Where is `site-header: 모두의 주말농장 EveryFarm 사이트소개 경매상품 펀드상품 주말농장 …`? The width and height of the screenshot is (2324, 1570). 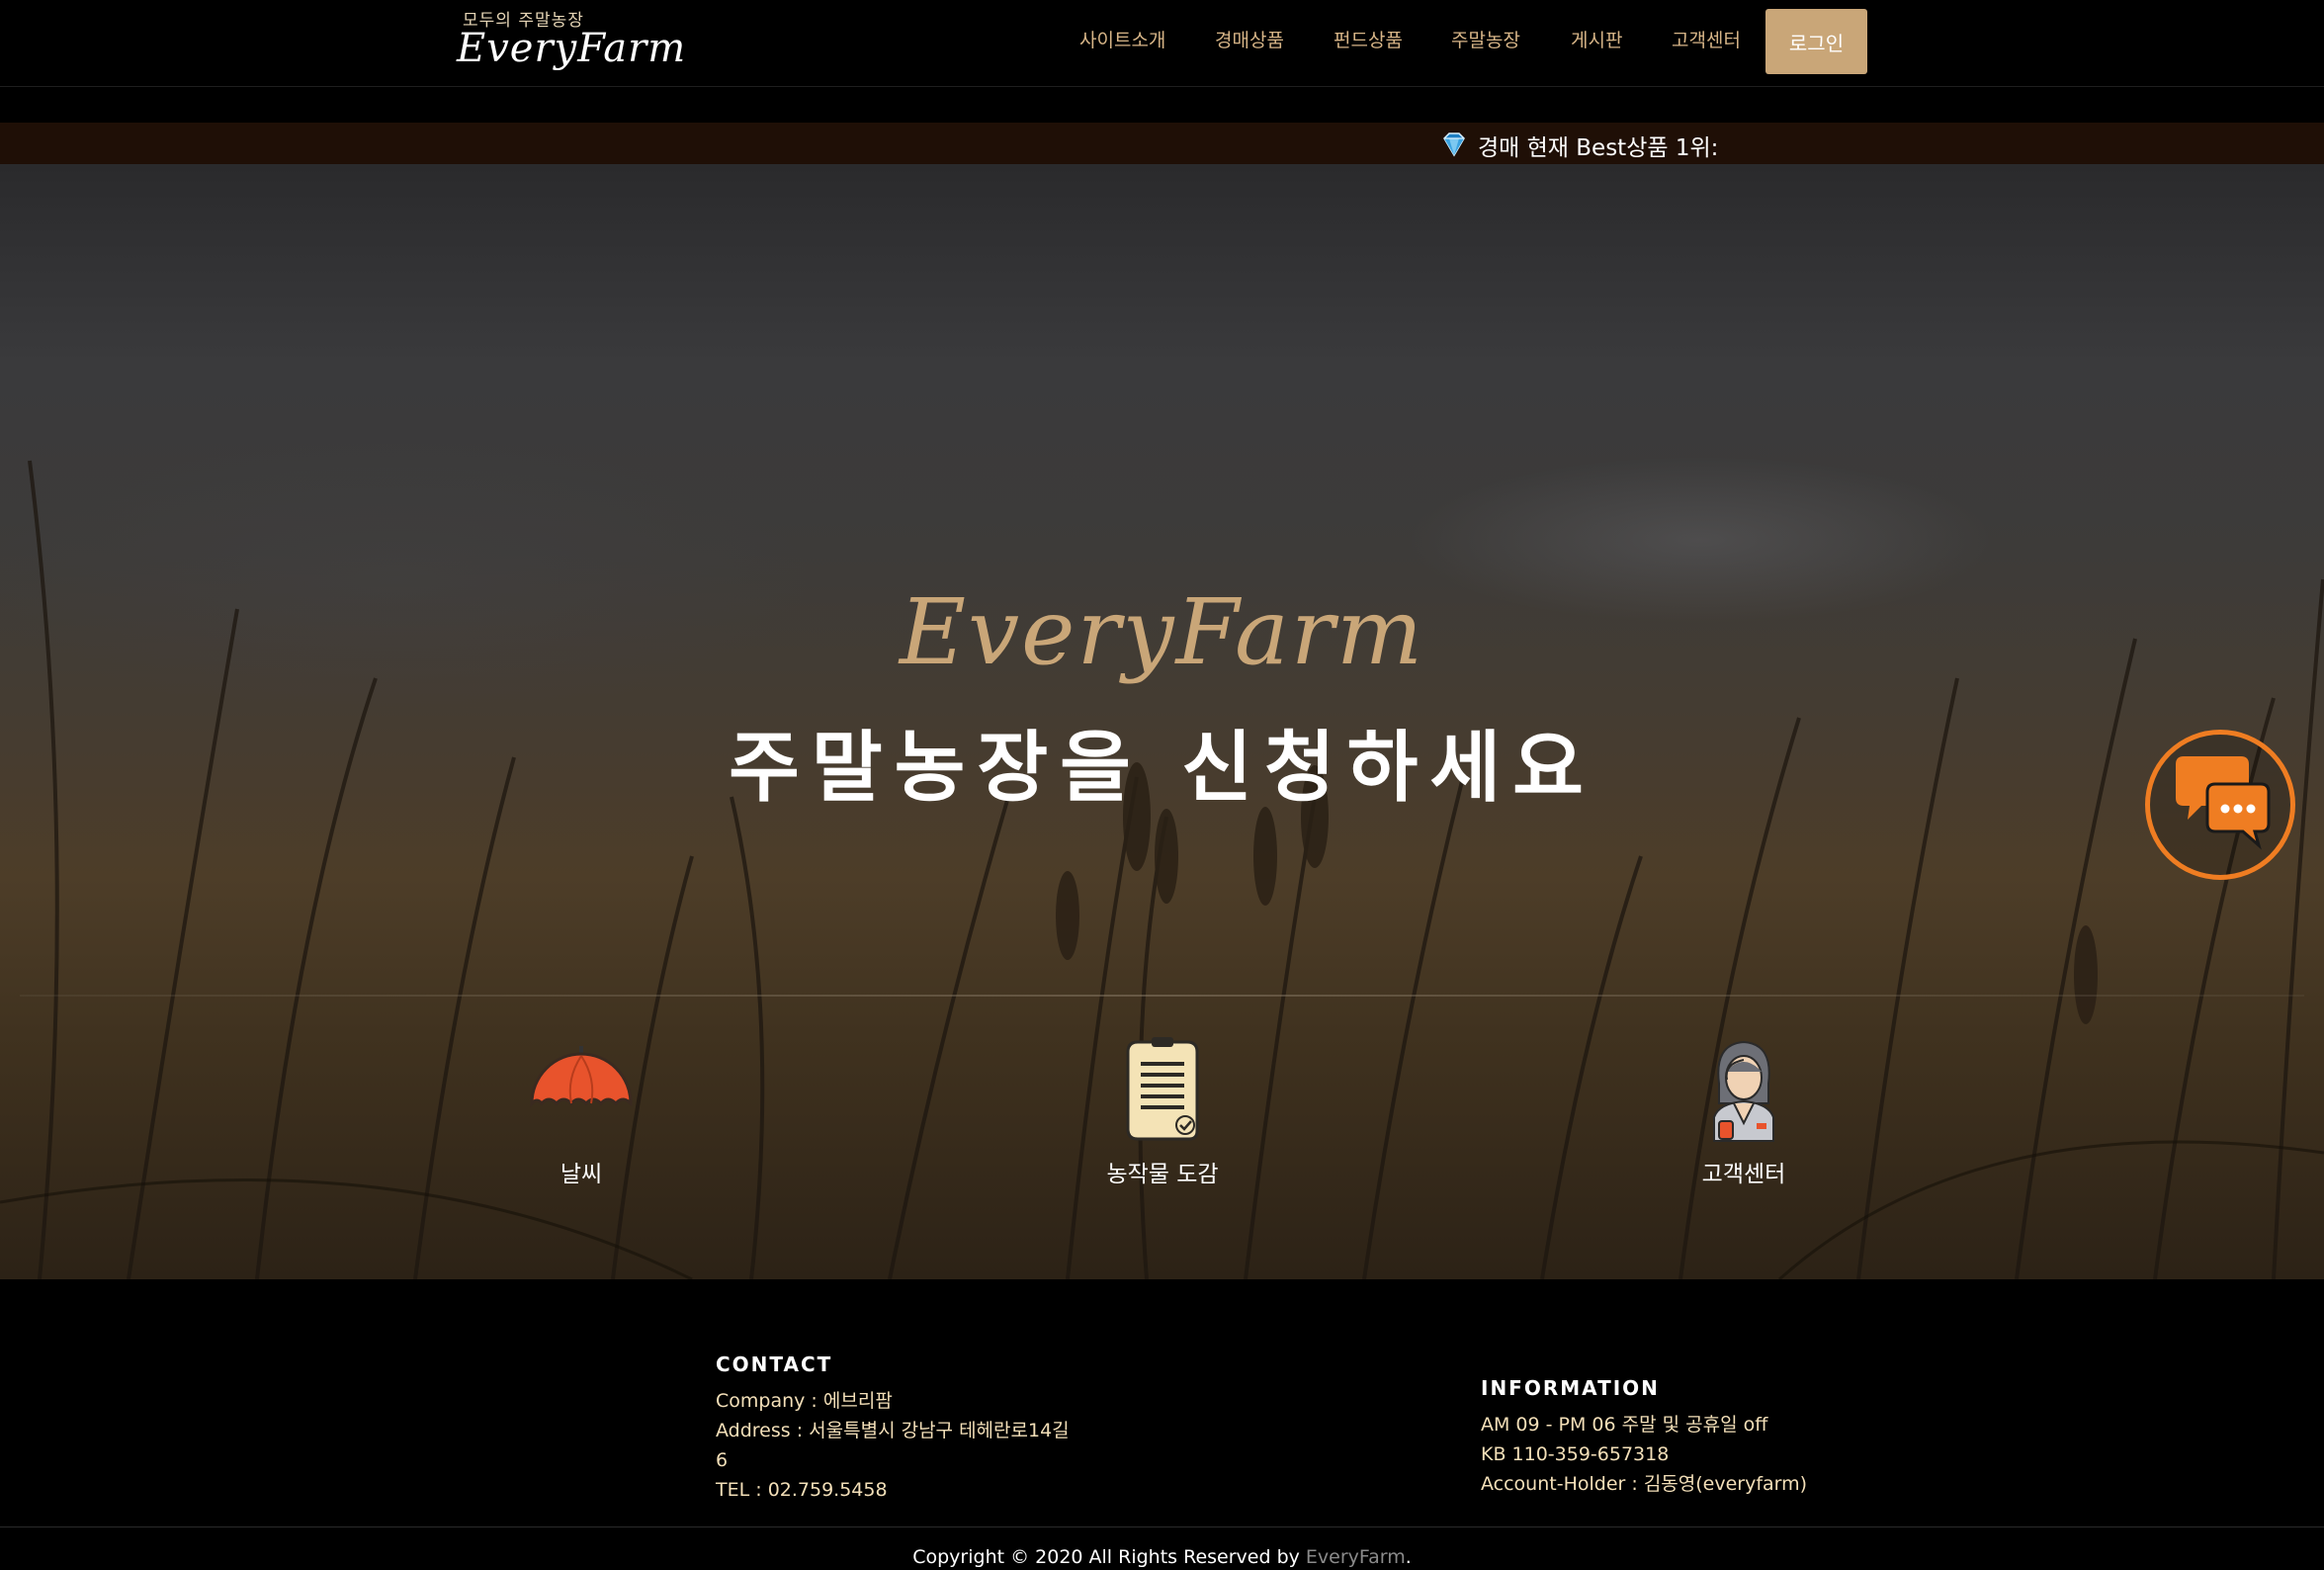 site-header: 모두의 주말농장 EveryFarm 사이트소개 경매상품 펀드상품 주말농장 … is located at coordinates (1162, 43).